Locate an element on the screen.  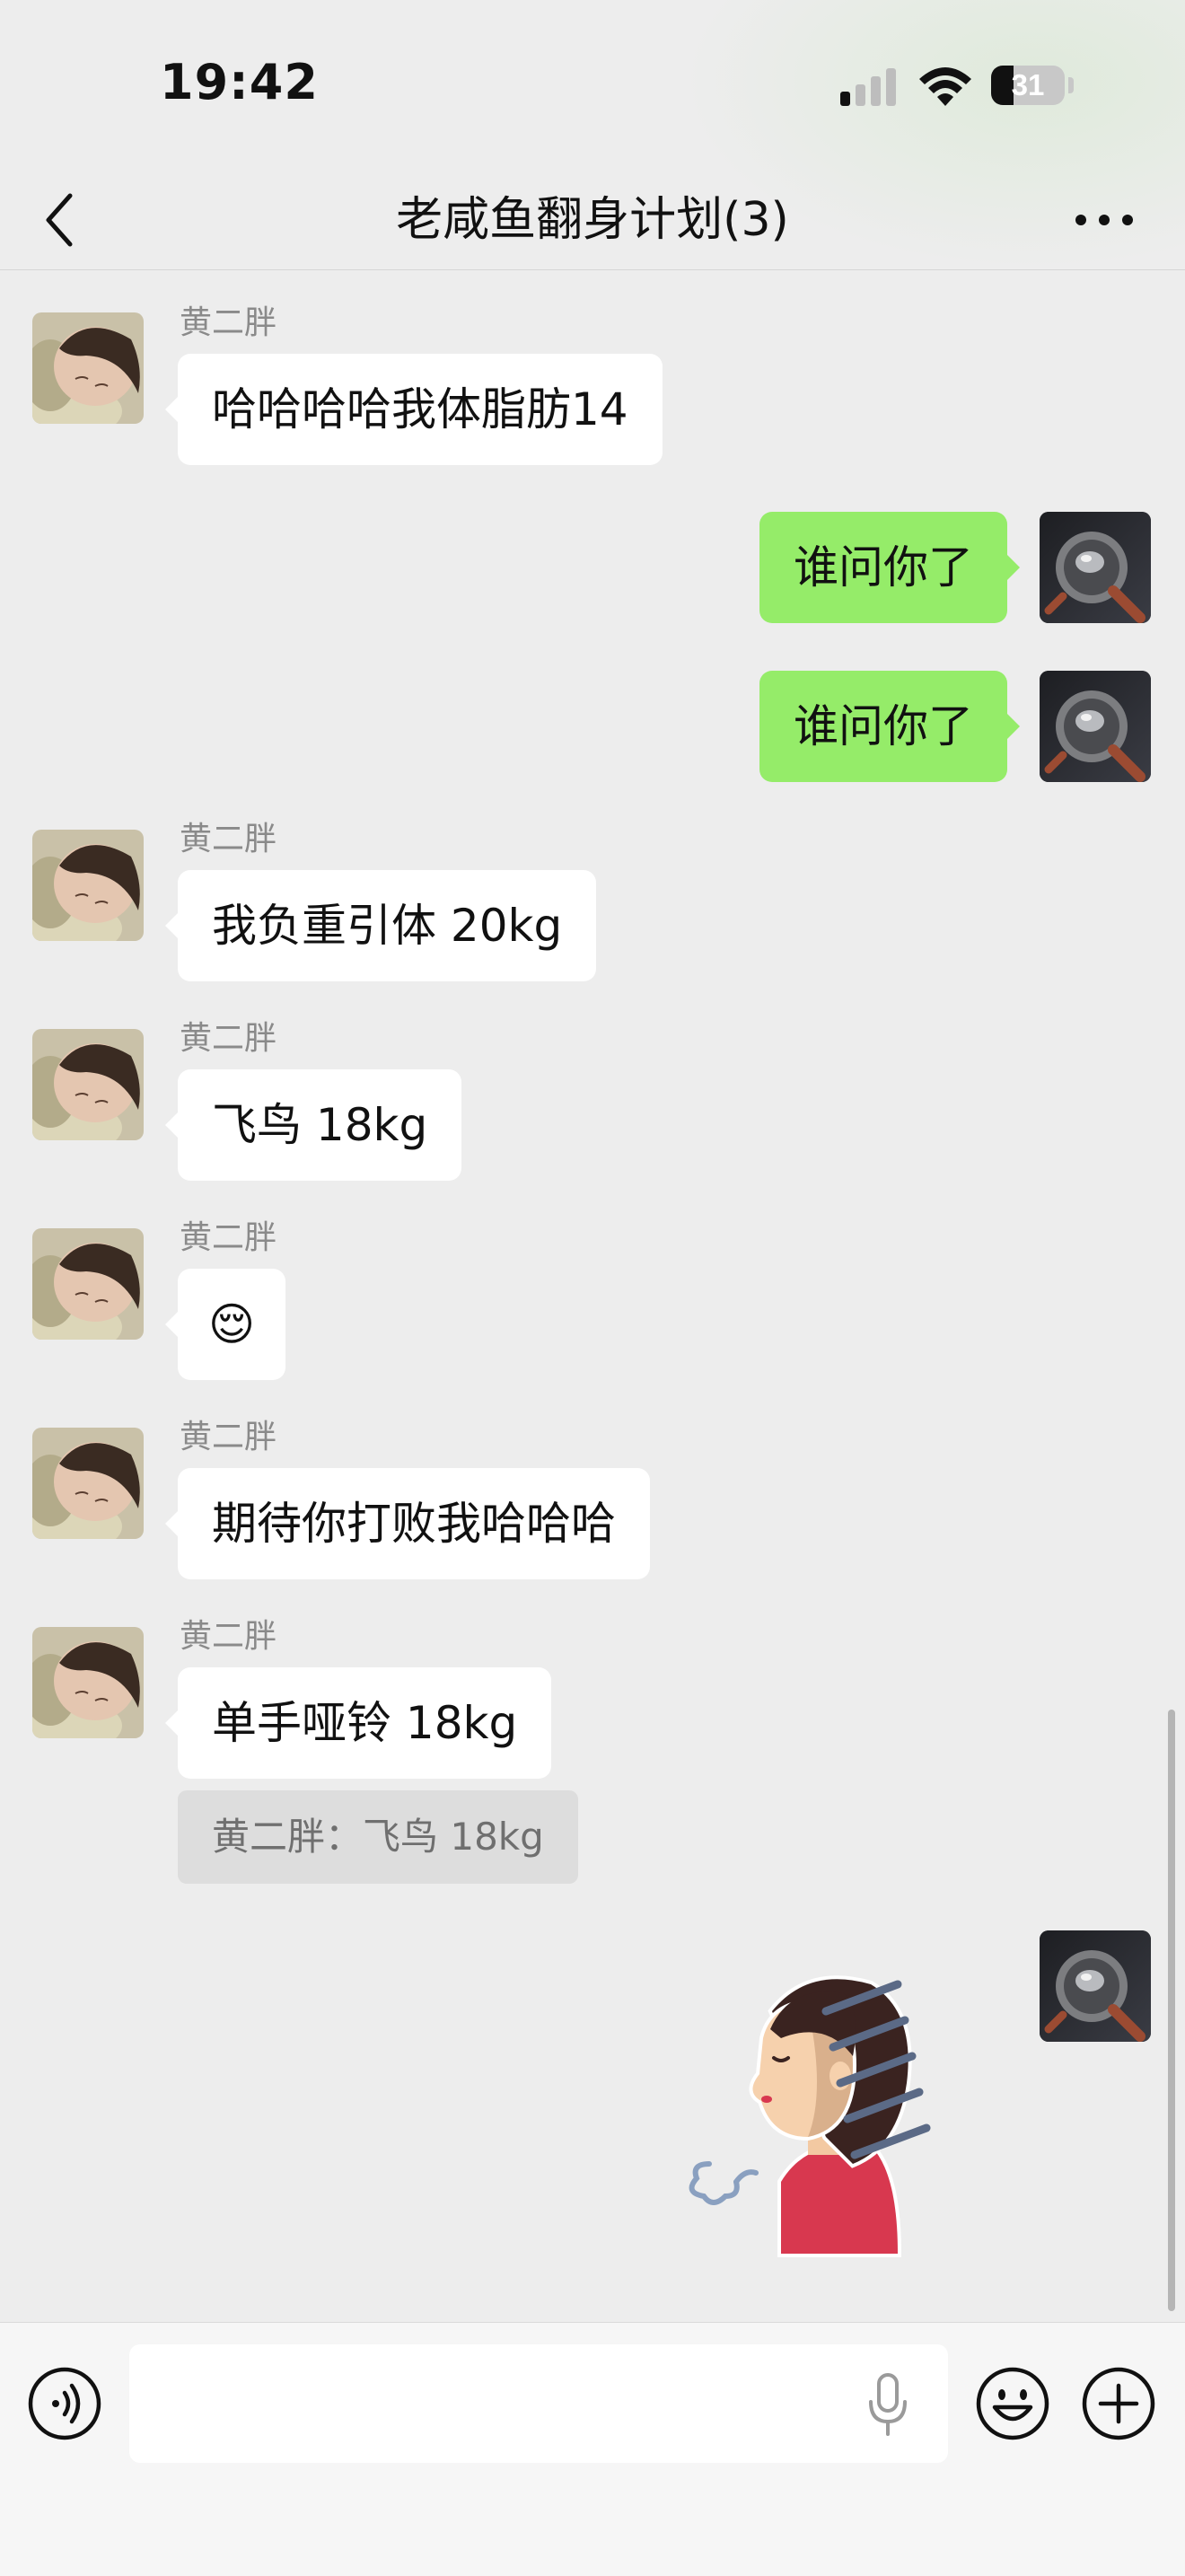
plus-icon is located at coordinates (1118, 2404).